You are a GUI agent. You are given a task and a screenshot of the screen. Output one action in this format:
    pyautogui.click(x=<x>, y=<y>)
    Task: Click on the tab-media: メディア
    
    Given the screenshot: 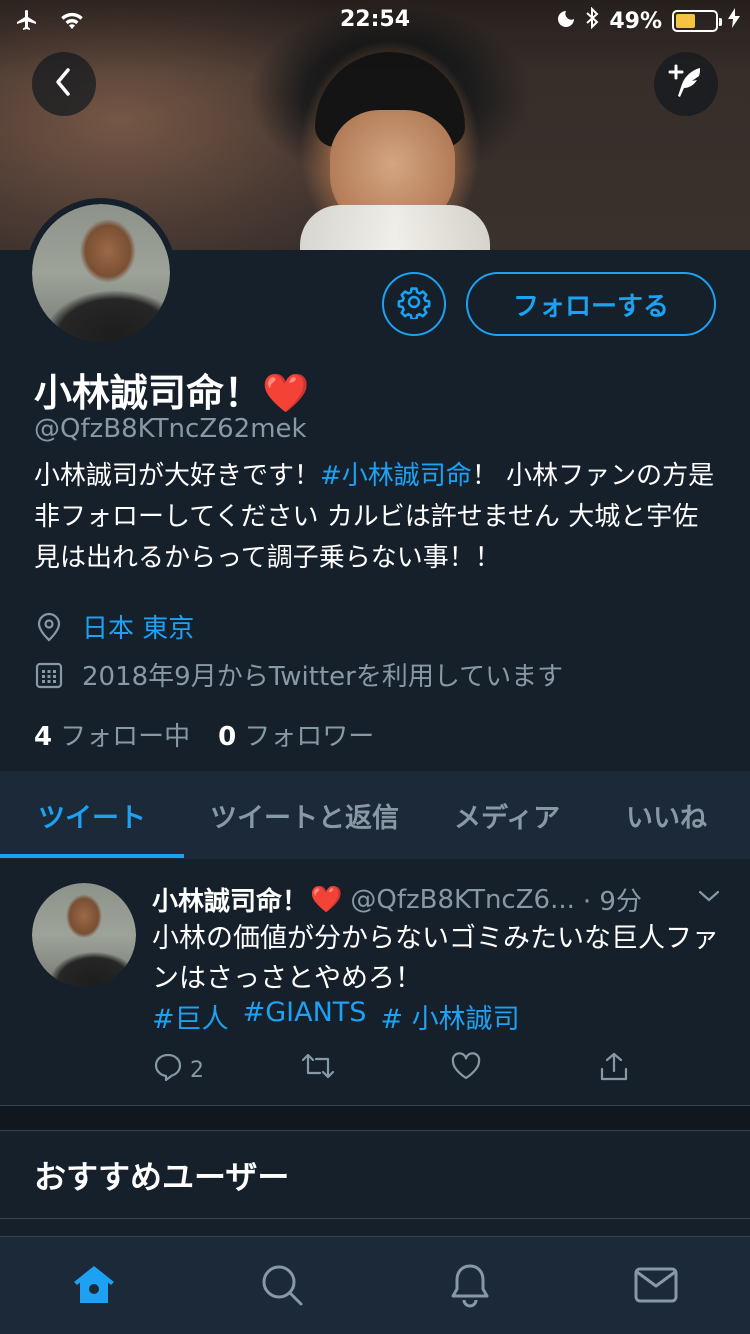 What is the action you would take?
    pyautogui.click(x=507, y=815)
    